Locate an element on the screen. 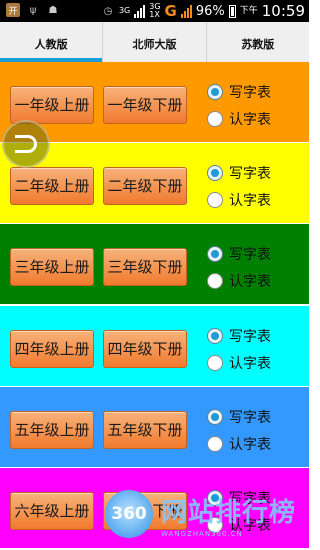 This screenshot has width=320, height=550. grade-2-lower-button: 二年级下册 is located at coordinates (145, 186).